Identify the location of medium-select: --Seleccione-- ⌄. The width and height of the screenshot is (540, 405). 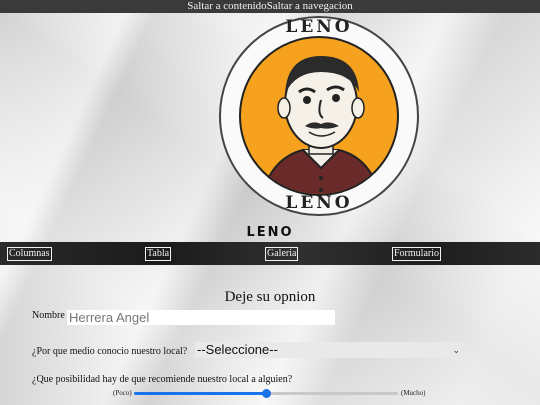
(329, 350).